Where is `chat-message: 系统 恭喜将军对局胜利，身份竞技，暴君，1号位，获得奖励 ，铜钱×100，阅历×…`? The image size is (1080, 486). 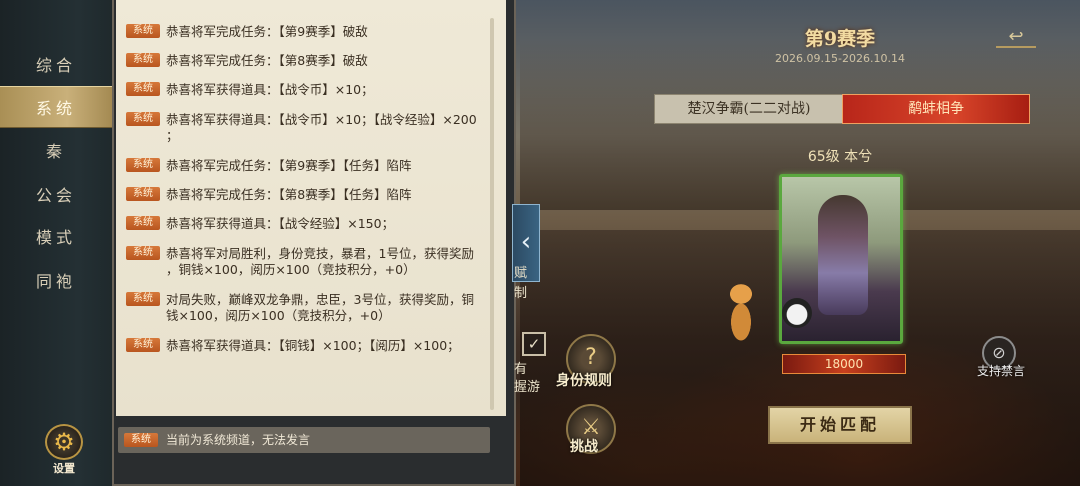 chat-message: 系统 恭喜将军对局胜利，身份竞技，暴君，1号位，获得奖励 ，铜钱×100，阅历×… is located at coordinates (309, 262).